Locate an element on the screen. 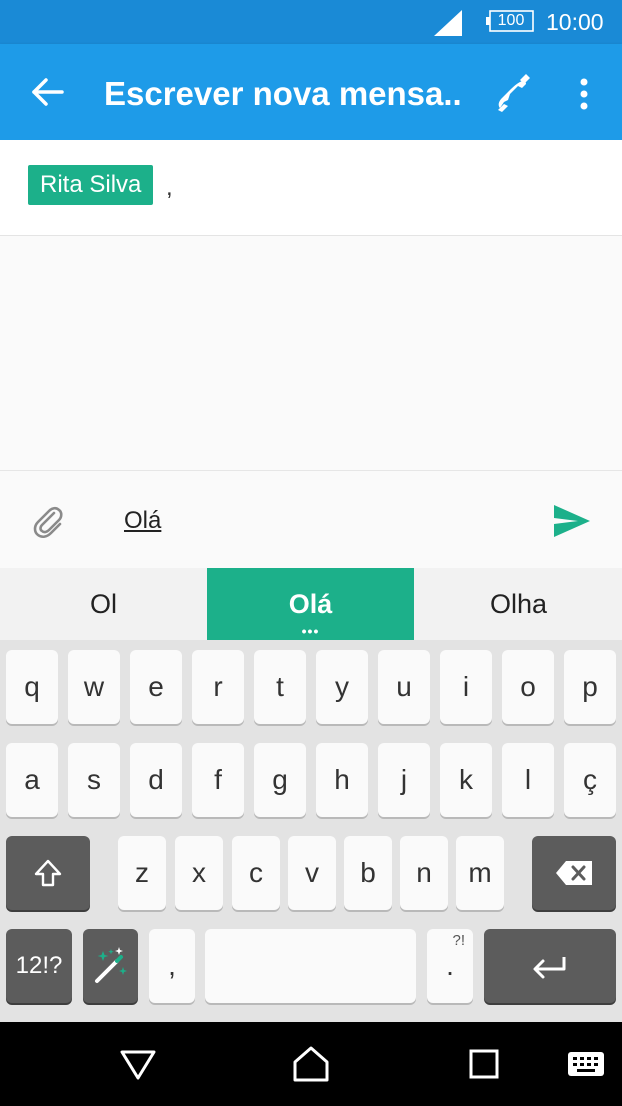 The image size is (622, 1106). suggestion-item: Ol is located at coordinates (103, 604).